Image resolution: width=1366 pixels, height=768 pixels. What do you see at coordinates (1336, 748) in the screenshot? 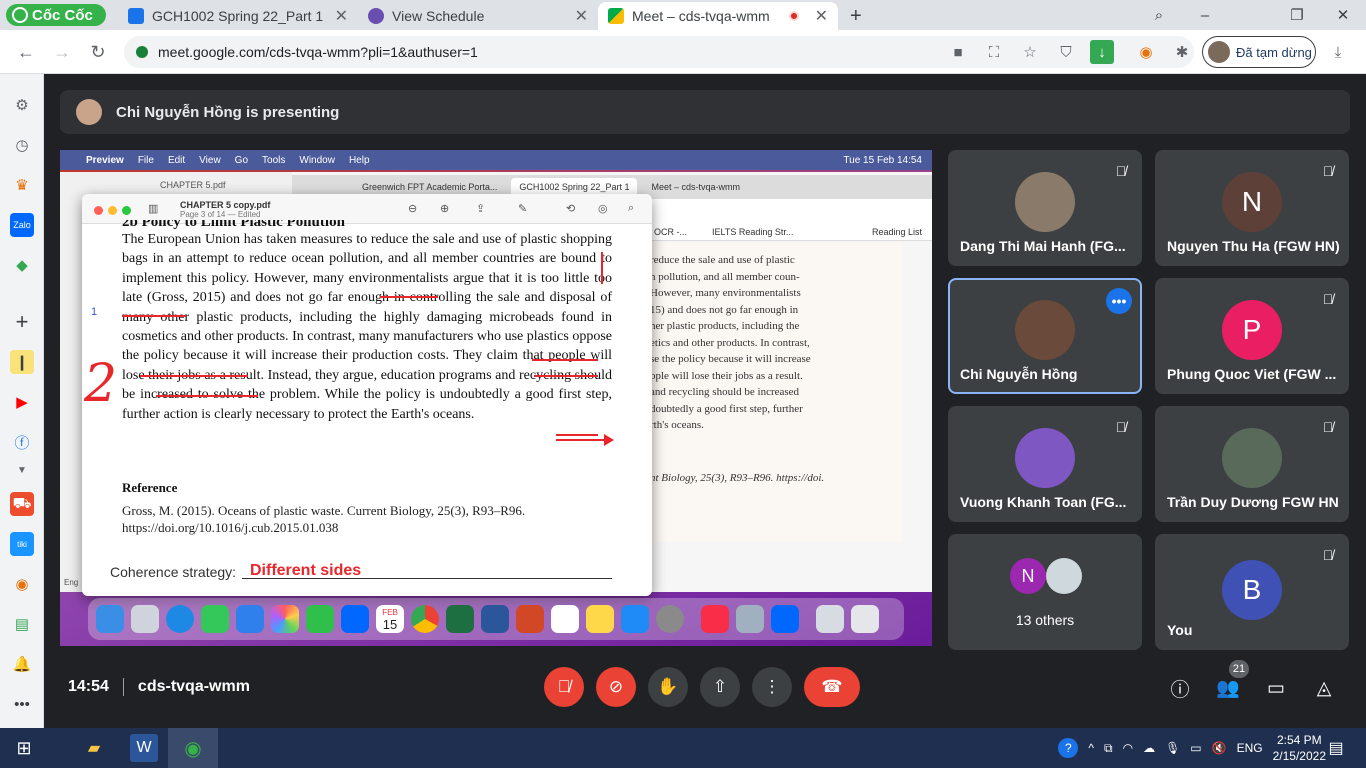
I see `notifications-icon: ▤` at bounding box center [1336, 748].